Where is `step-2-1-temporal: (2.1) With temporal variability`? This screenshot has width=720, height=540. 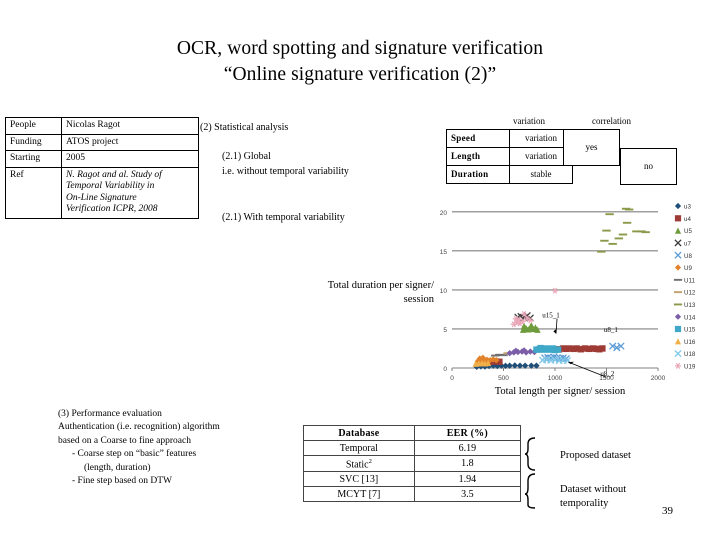
step-2-1-temporal: (2.1) With temporal variability is located at coordinates (283, 217).